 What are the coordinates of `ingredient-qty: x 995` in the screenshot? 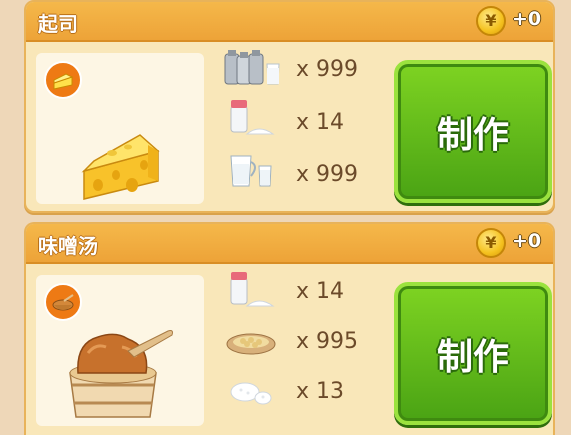 It's located at (327, 341).